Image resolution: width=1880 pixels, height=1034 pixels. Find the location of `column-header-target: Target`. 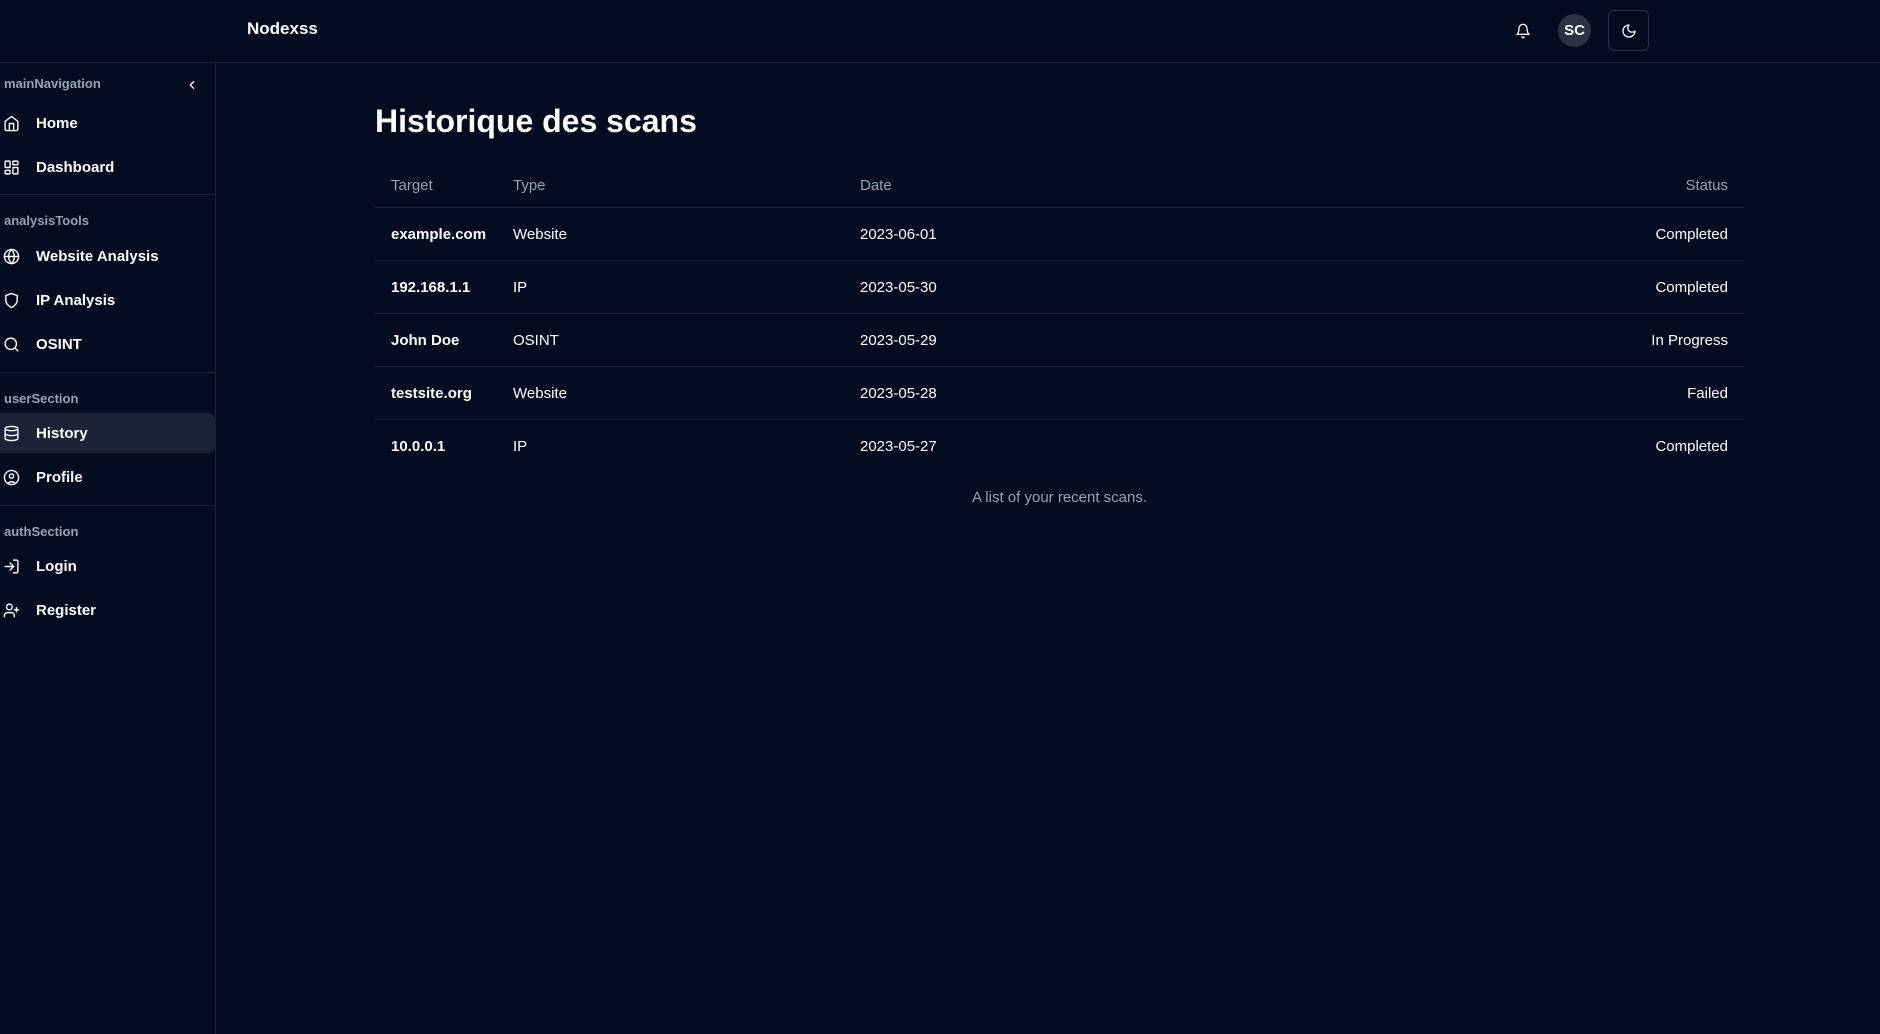

column-header-target: Target is located at coordinates (412, 185).